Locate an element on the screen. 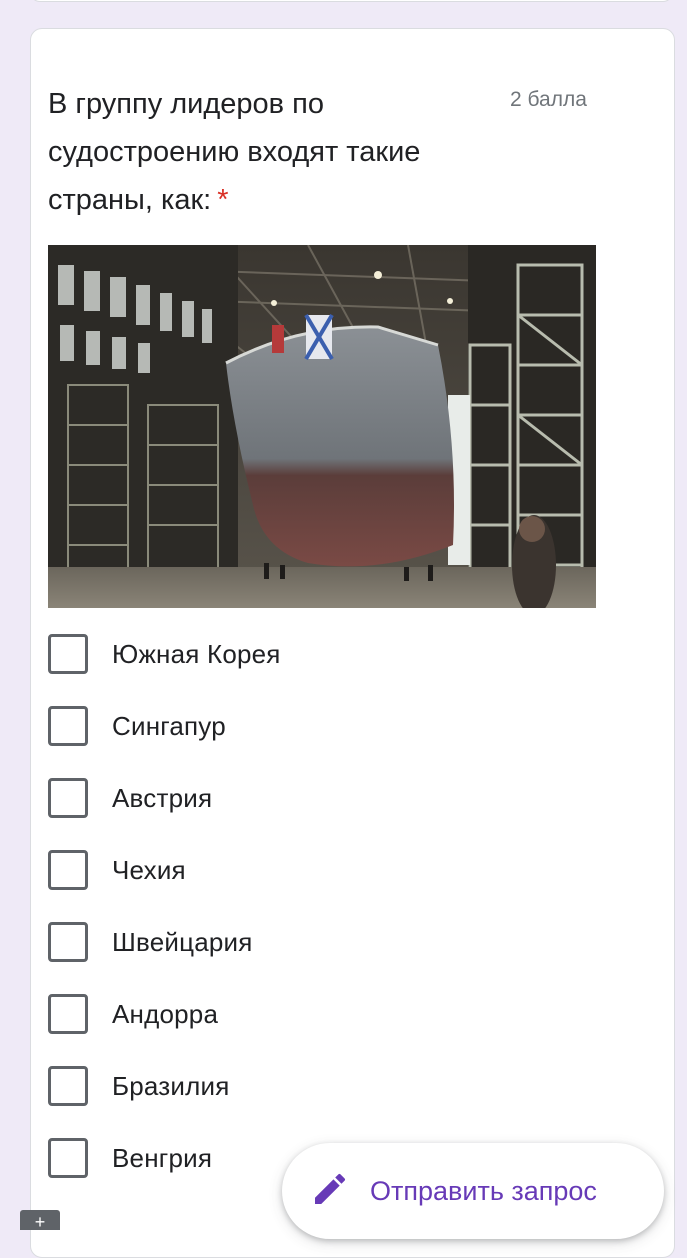 The width and height of the screenshot is (687, 1258). option-label: Венгрия is located at coordinates (162, 1157).